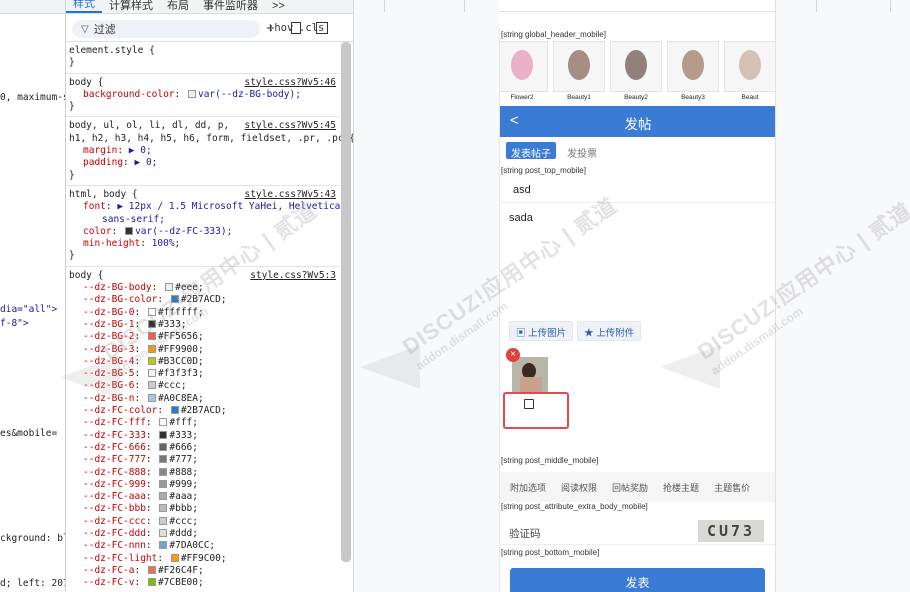 The image size is (910, 592). What do you see at coordinates (131, 6) in the screenshot?
I see `tab-computed: 计算样式` at bounding box center [131, 6].